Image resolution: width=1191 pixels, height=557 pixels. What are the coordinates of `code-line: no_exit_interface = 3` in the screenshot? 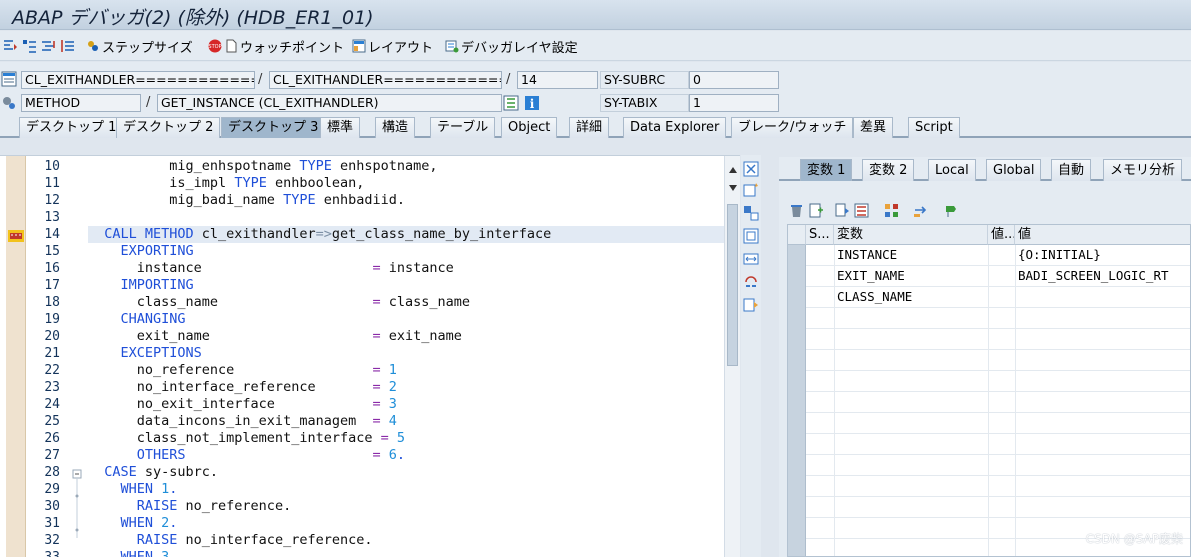 It's located at (406, 404).